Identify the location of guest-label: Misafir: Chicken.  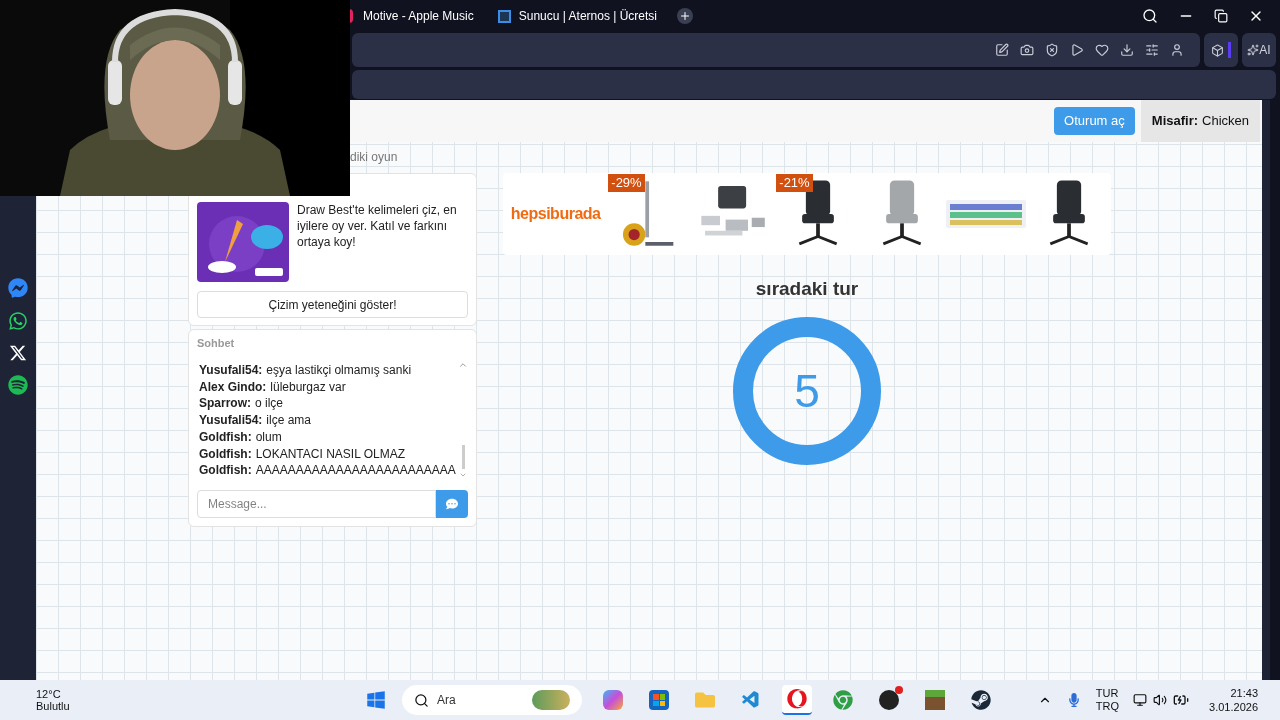
(1200, 121).